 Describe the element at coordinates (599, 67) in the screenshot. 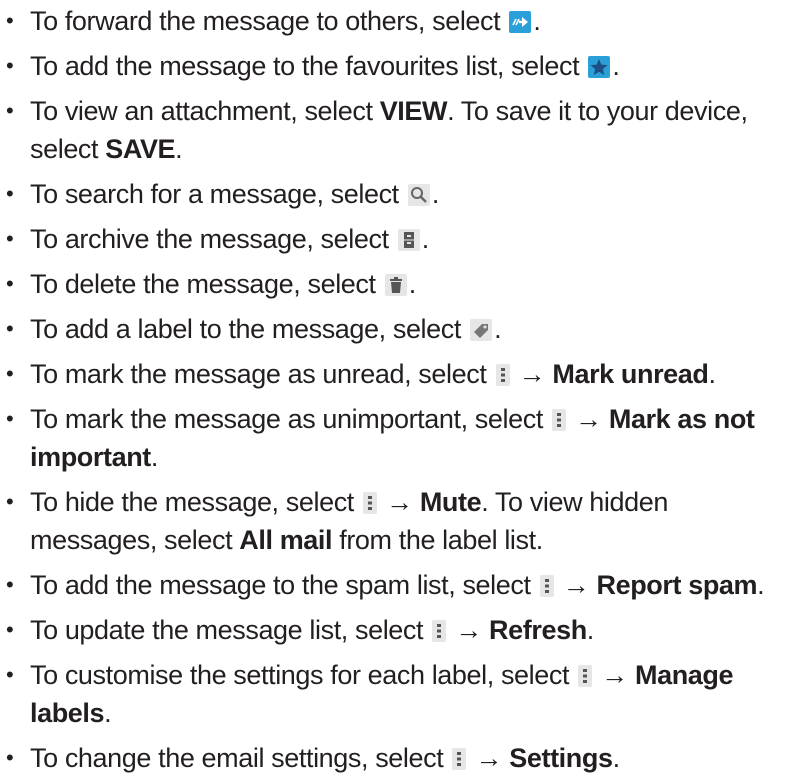

I see `star-icon` at that location.